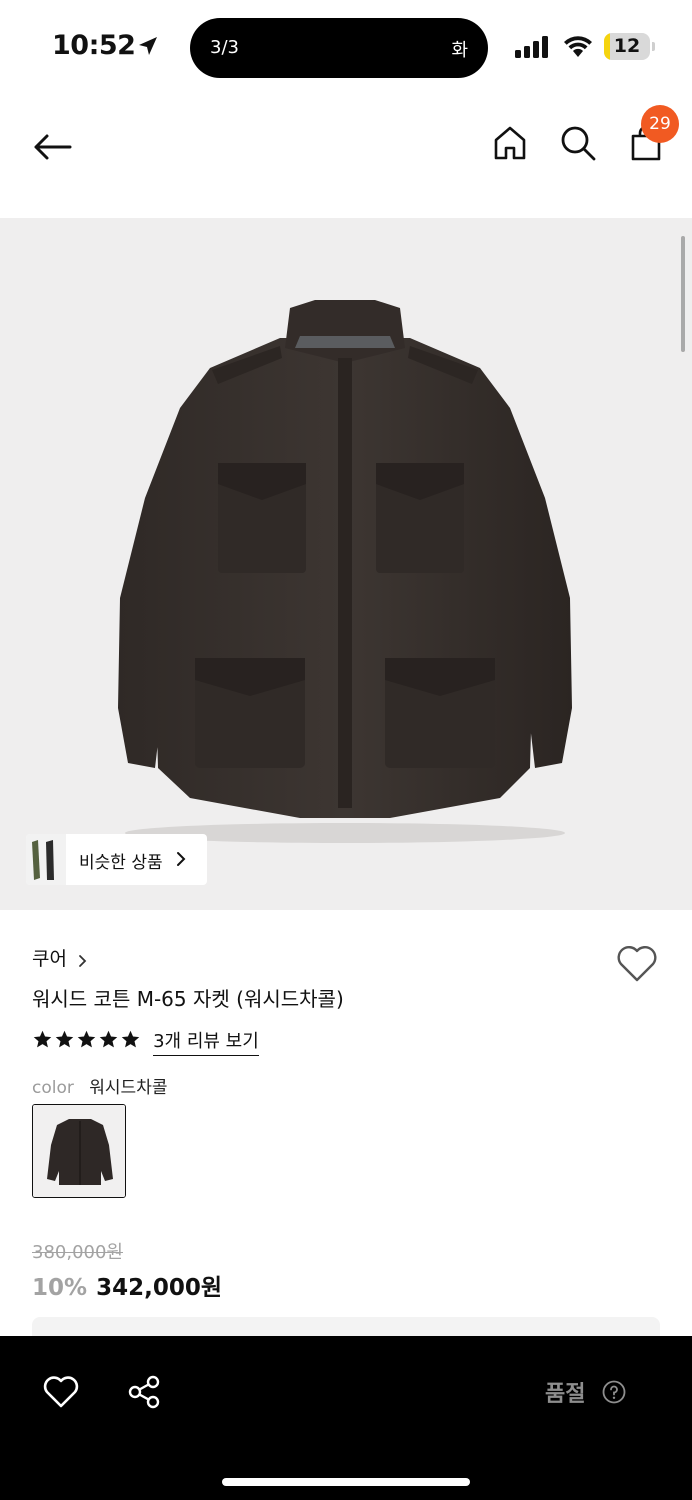 Image resolution: width=692 pixels, height=1500 pixels. What do you see at coordinates (60, 1288) in the screenshot?
I see `discount-rate: 10%` at bounding box center [60, 1288].